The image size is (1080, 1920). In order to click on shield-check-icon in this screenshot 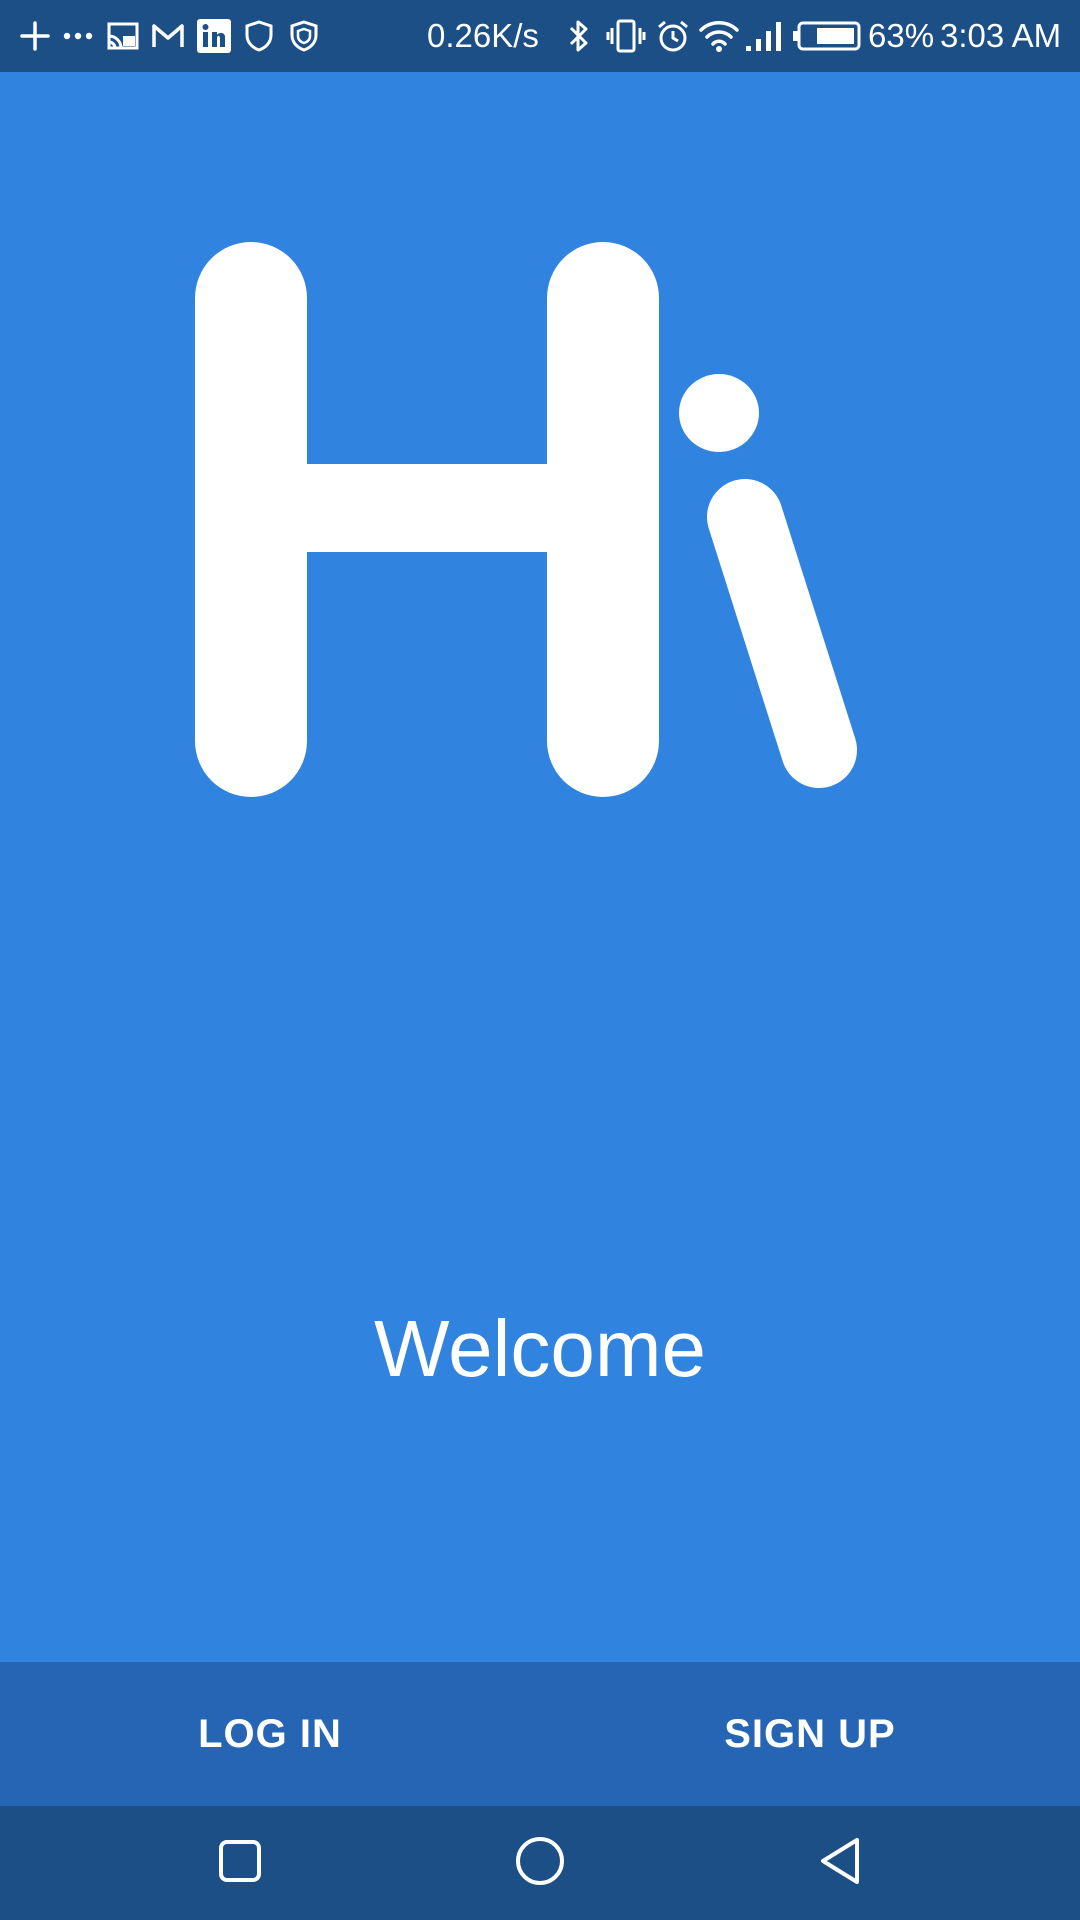, I will do `click(304, 36)`.